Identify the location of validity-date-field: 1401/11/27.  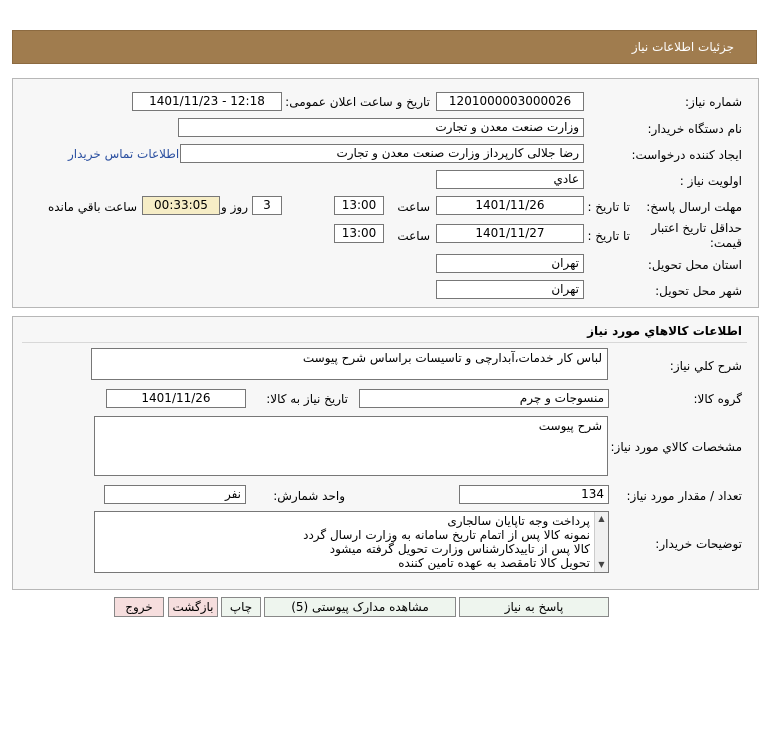
(510, 233).